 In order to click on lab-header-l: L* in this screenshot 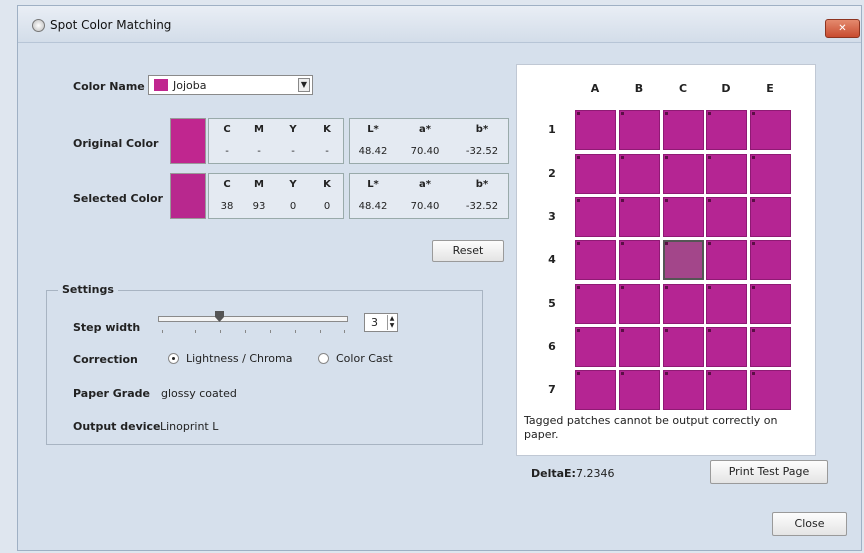, I will do `click(373, 184)`.